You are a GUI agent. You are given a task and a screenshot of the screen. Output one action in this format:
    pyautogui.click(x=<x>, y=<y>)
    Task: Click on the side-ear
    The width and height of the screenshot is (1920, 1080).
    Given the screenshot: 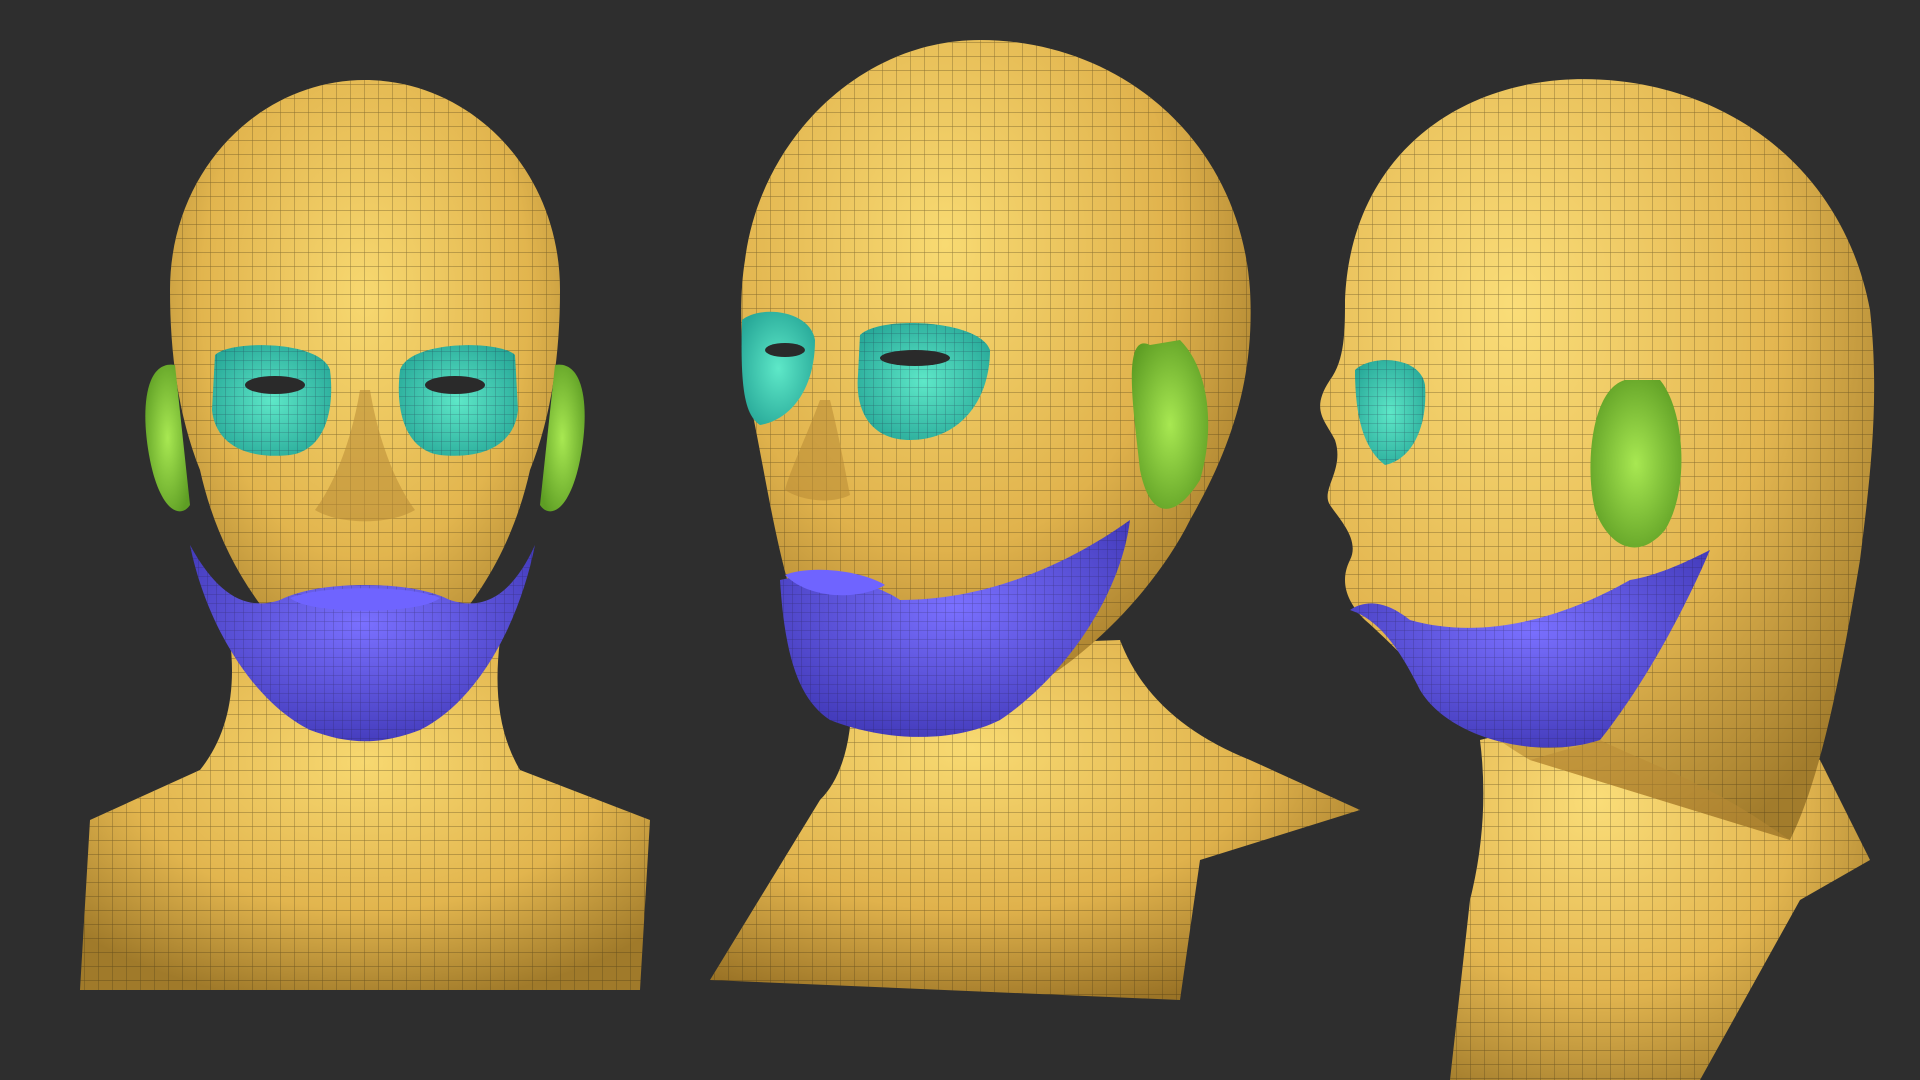 What is the action you would take?
    pyautogui.click(x=1636, y=464)
    